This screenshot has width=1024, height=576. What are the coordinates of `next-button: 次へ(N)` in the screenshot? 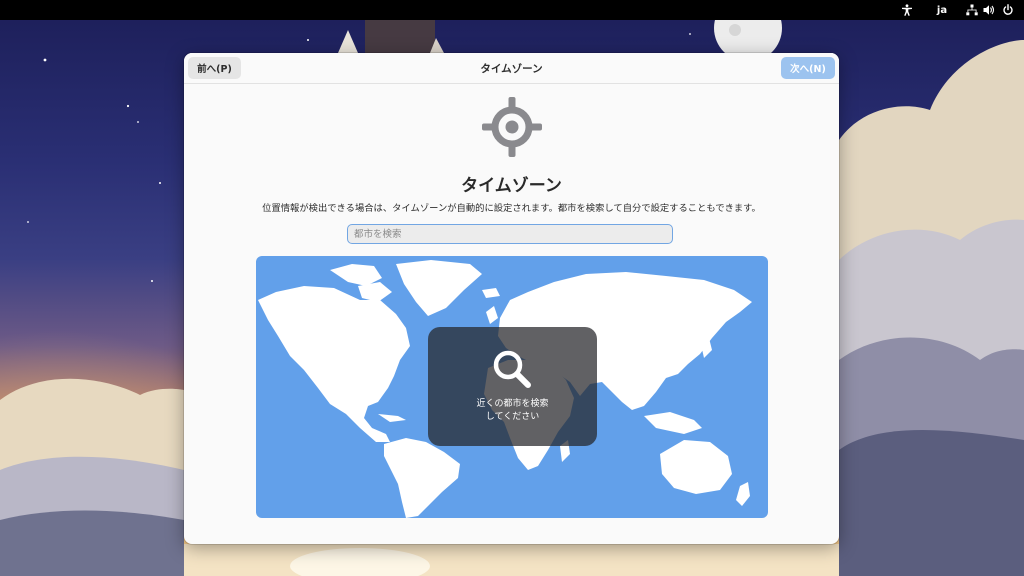 It's located at (808, 68).